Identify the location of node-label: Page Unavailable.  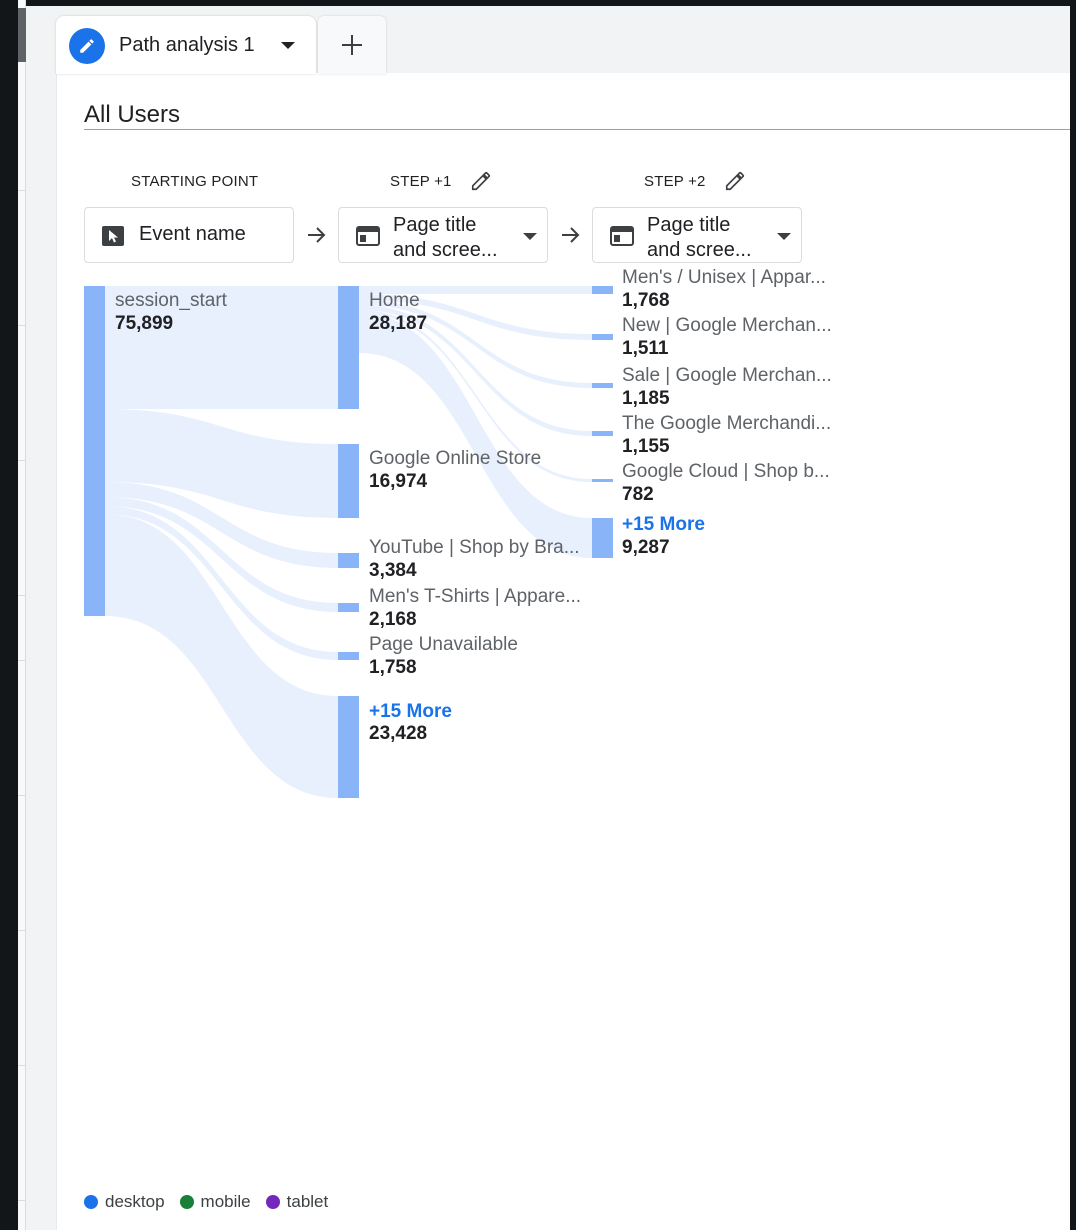
(443, 645).